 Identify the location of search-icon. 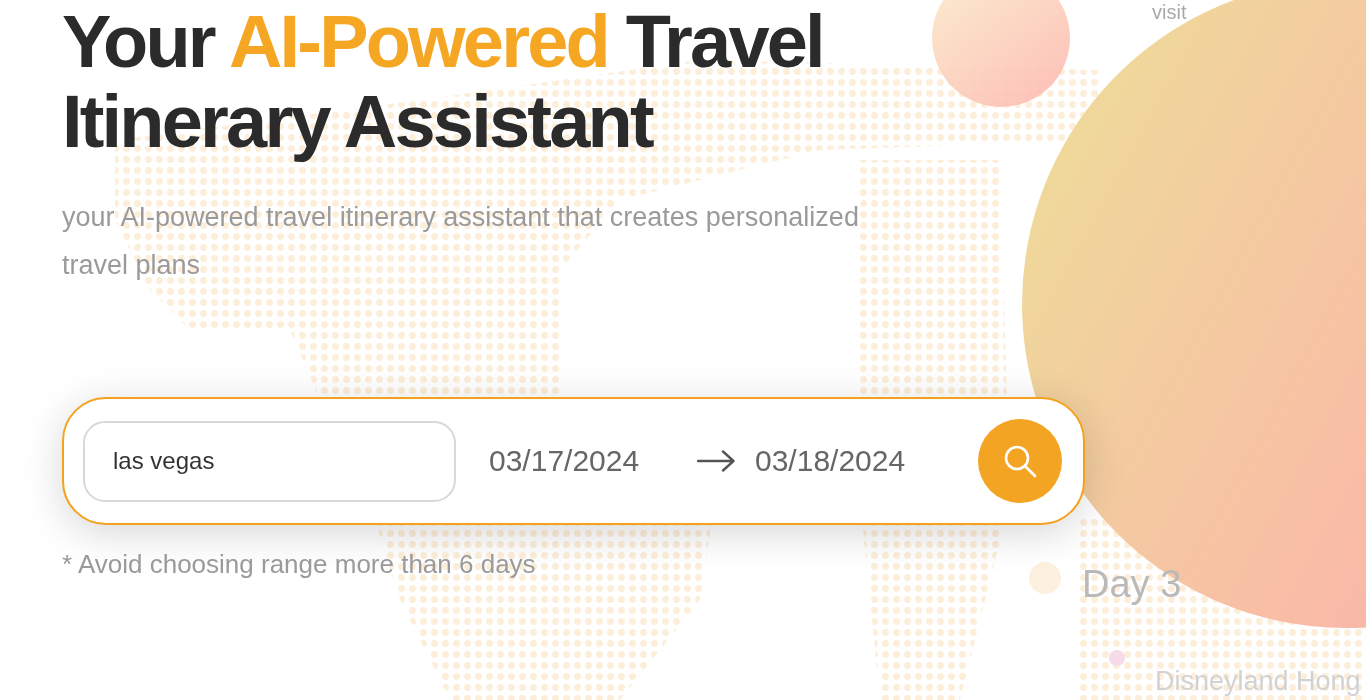
(1020, 461).